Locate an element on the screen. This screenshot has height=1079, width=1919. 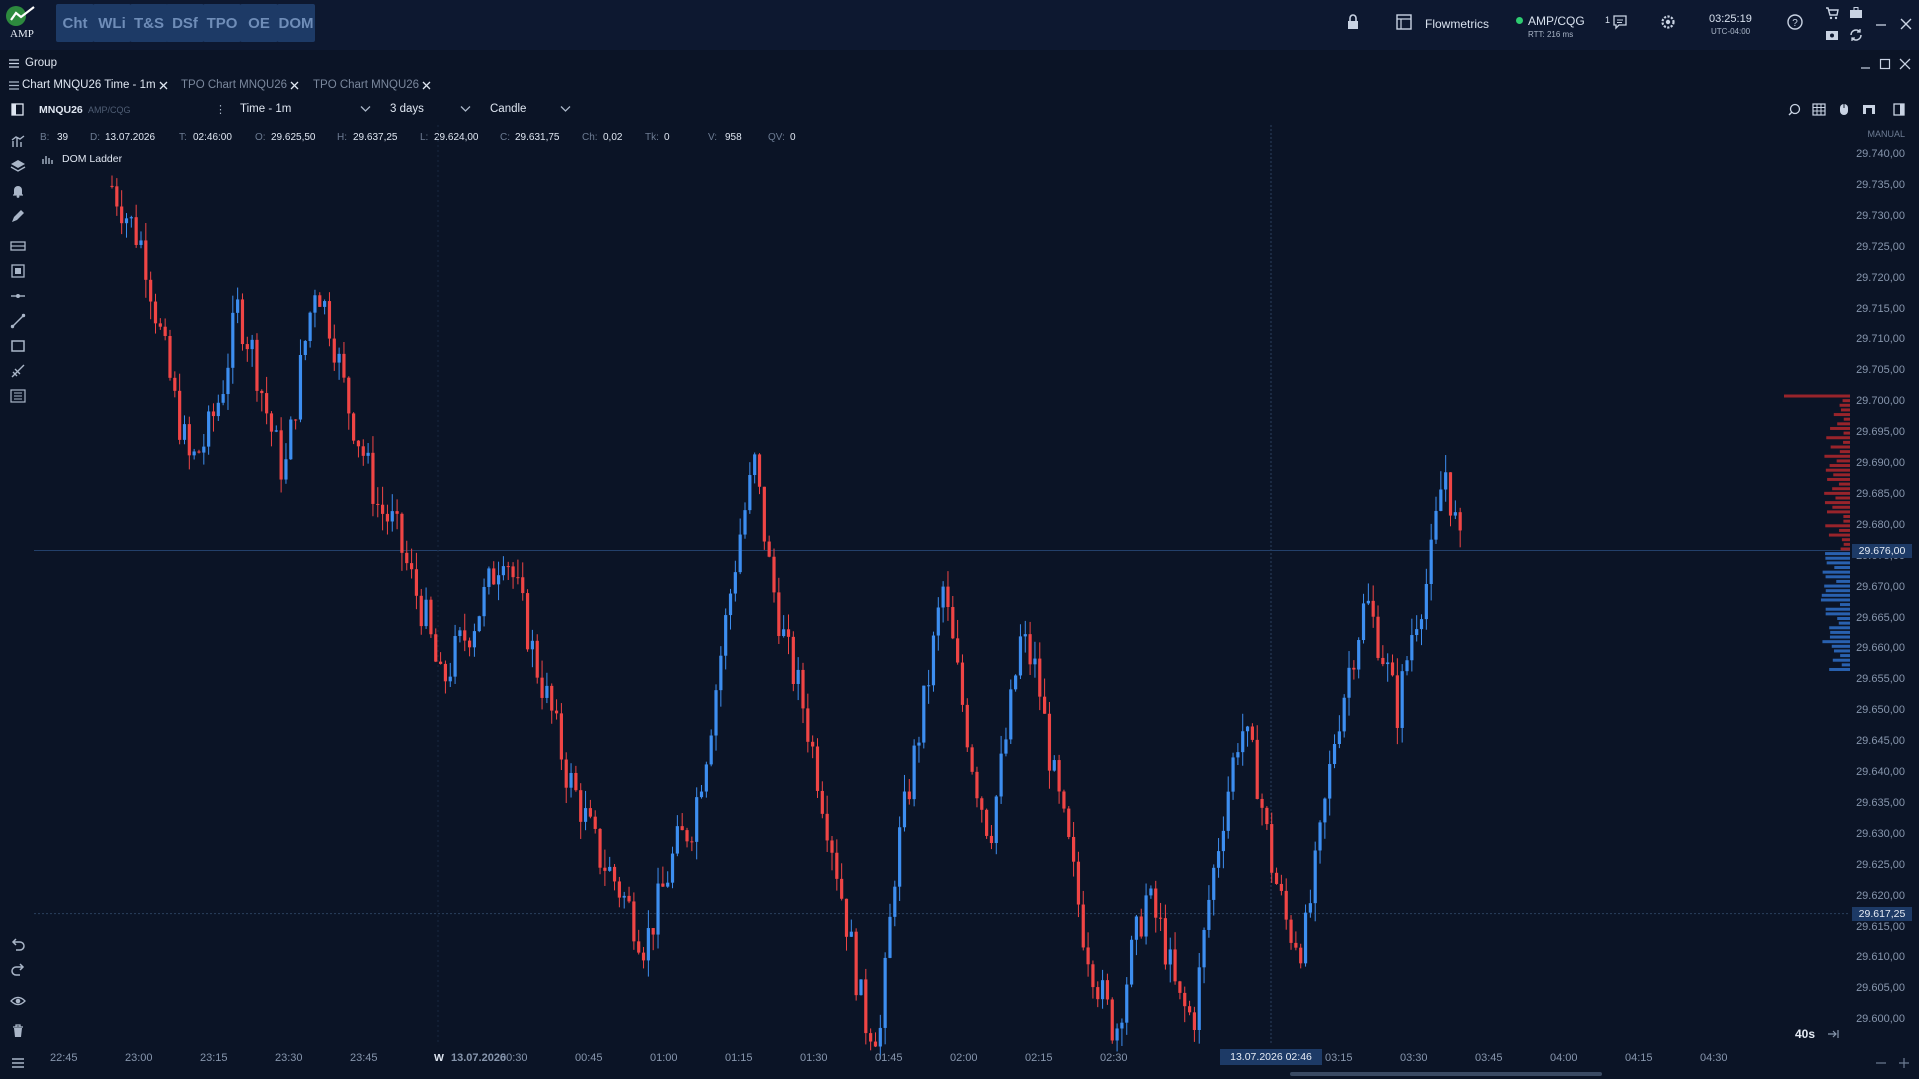
zoom-out-icon is located at coordinates (1881, 1063).